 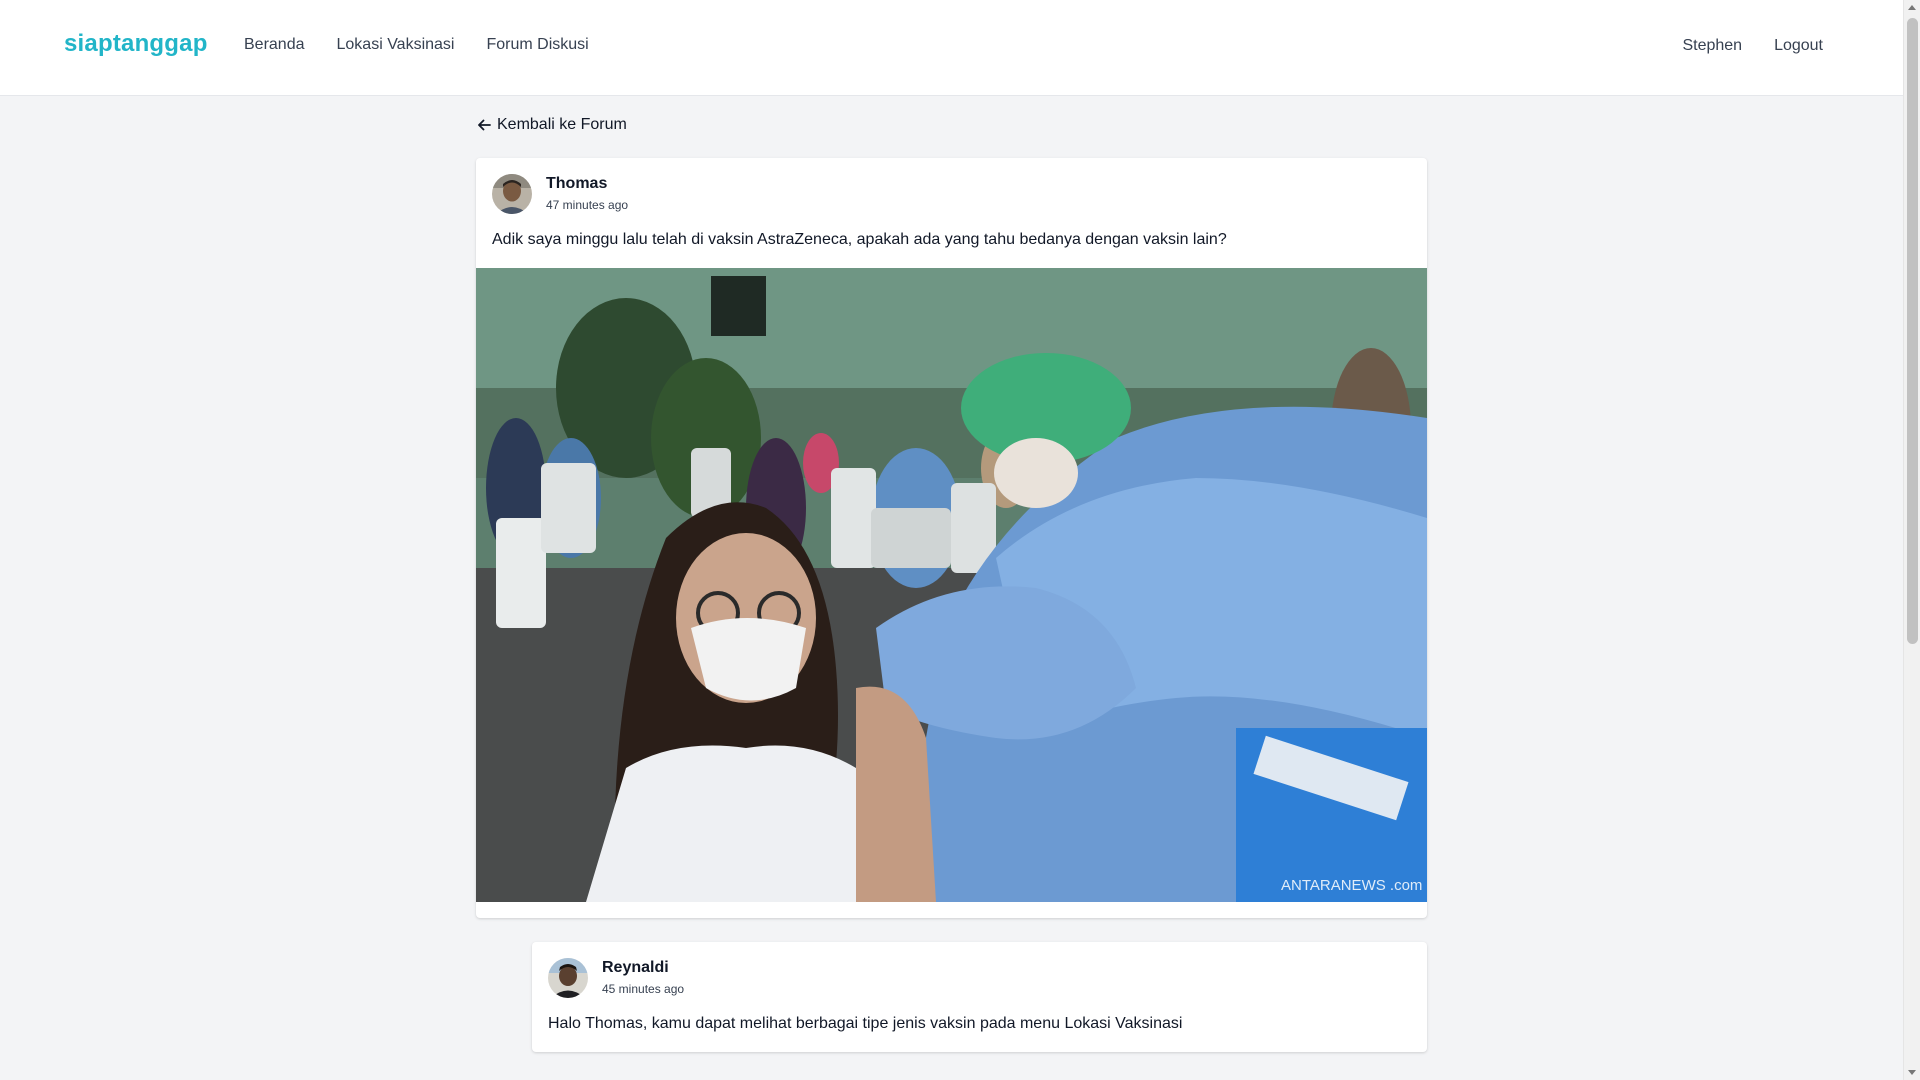 I want to click on back-to-forum-link: Kembali ke Forum, so click(x=552, y=125).